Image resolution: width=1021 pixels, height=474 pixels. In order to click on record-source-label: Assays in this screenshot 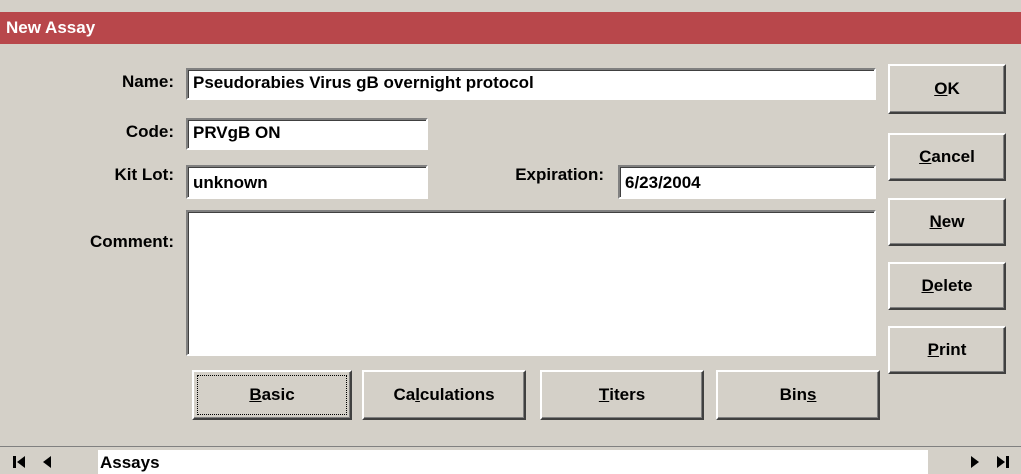, I will do `click(513, 462)`.